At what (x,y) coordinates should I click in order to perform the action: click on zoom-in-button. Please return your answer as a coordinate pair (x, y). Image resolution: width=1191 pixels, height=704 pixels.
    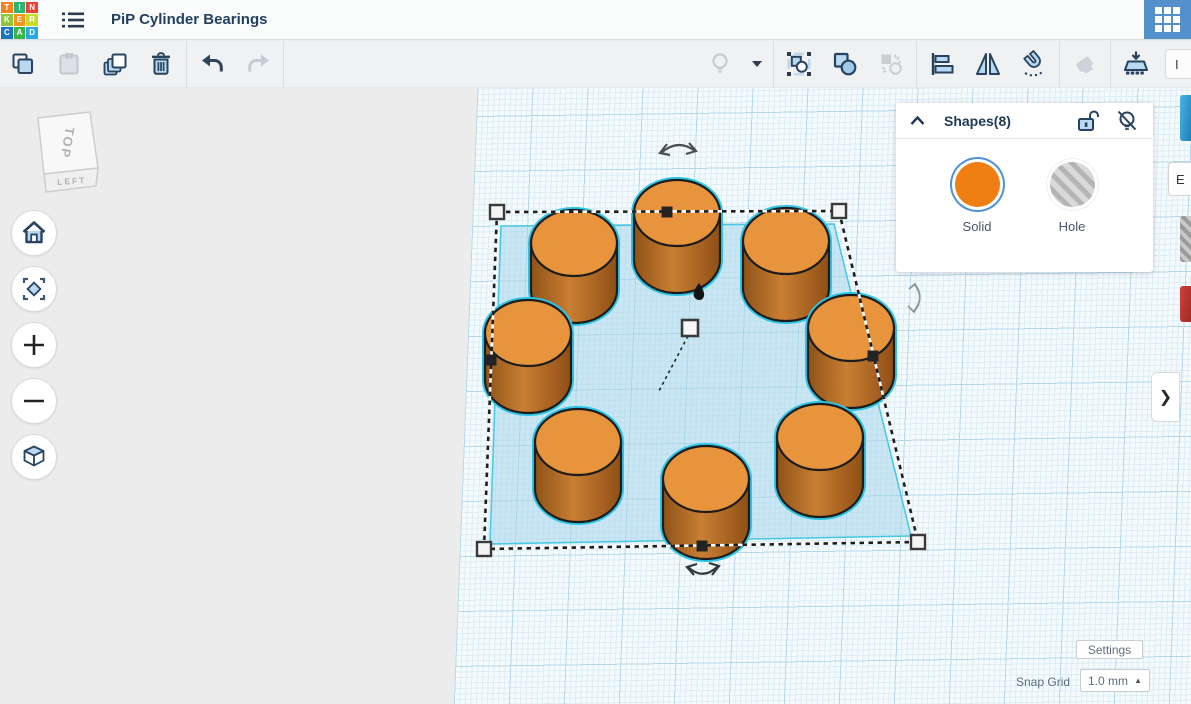
    Looking at the image, I should click on (34, 345).